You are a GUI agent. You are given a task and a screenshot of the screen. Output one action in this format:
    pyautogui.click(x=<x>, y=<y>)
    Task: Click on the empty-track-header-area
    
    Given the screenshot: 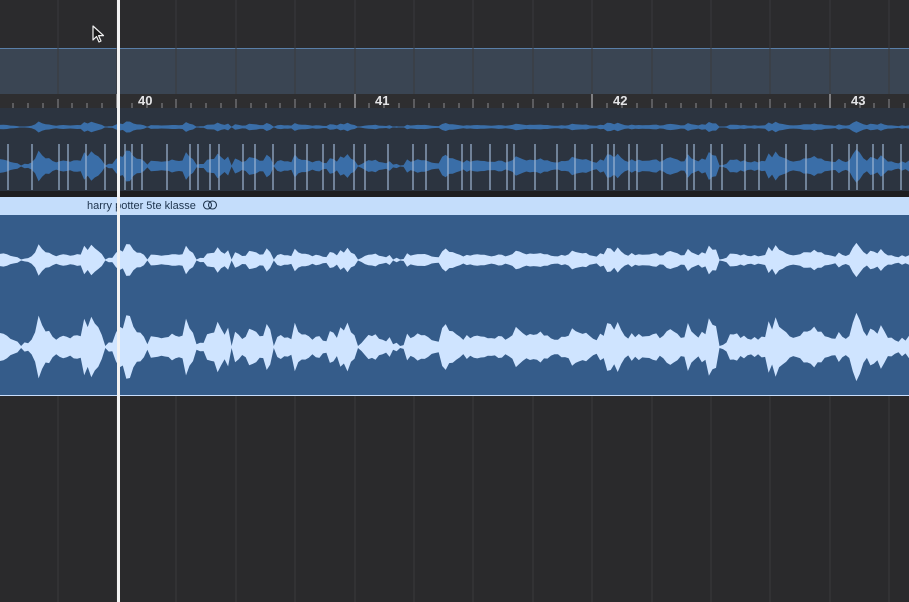 What is the action you would take?
    pyautogui.click(x=454, y=24)
    